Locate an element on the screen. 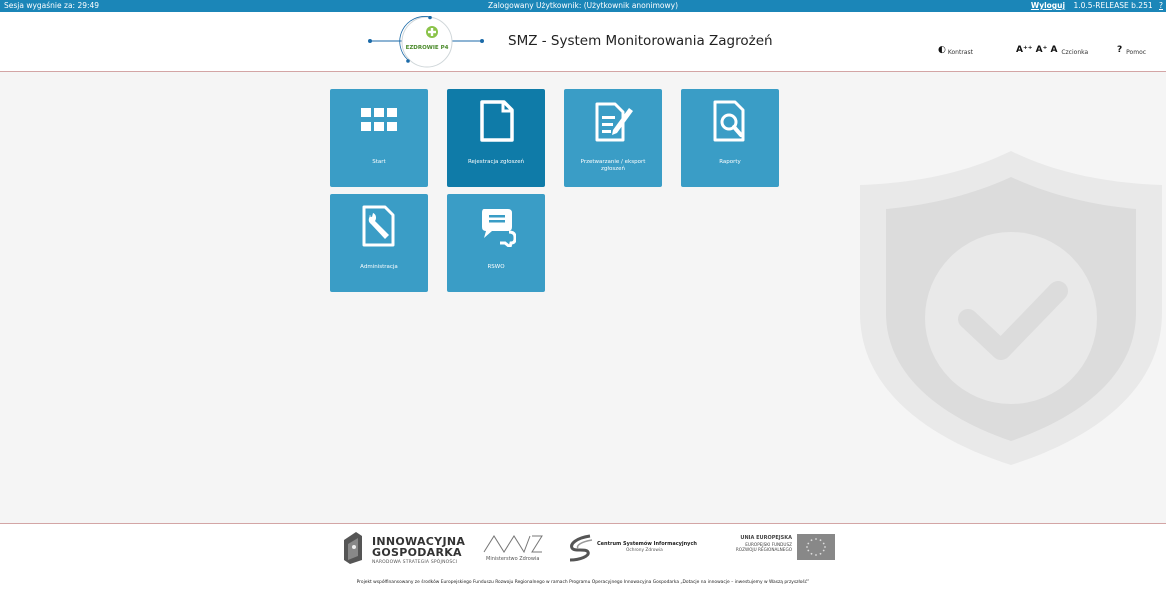 The height and width of the screenshot is (593, 1166). tile-administracja: Administracja is located at coordinates (379, 243).